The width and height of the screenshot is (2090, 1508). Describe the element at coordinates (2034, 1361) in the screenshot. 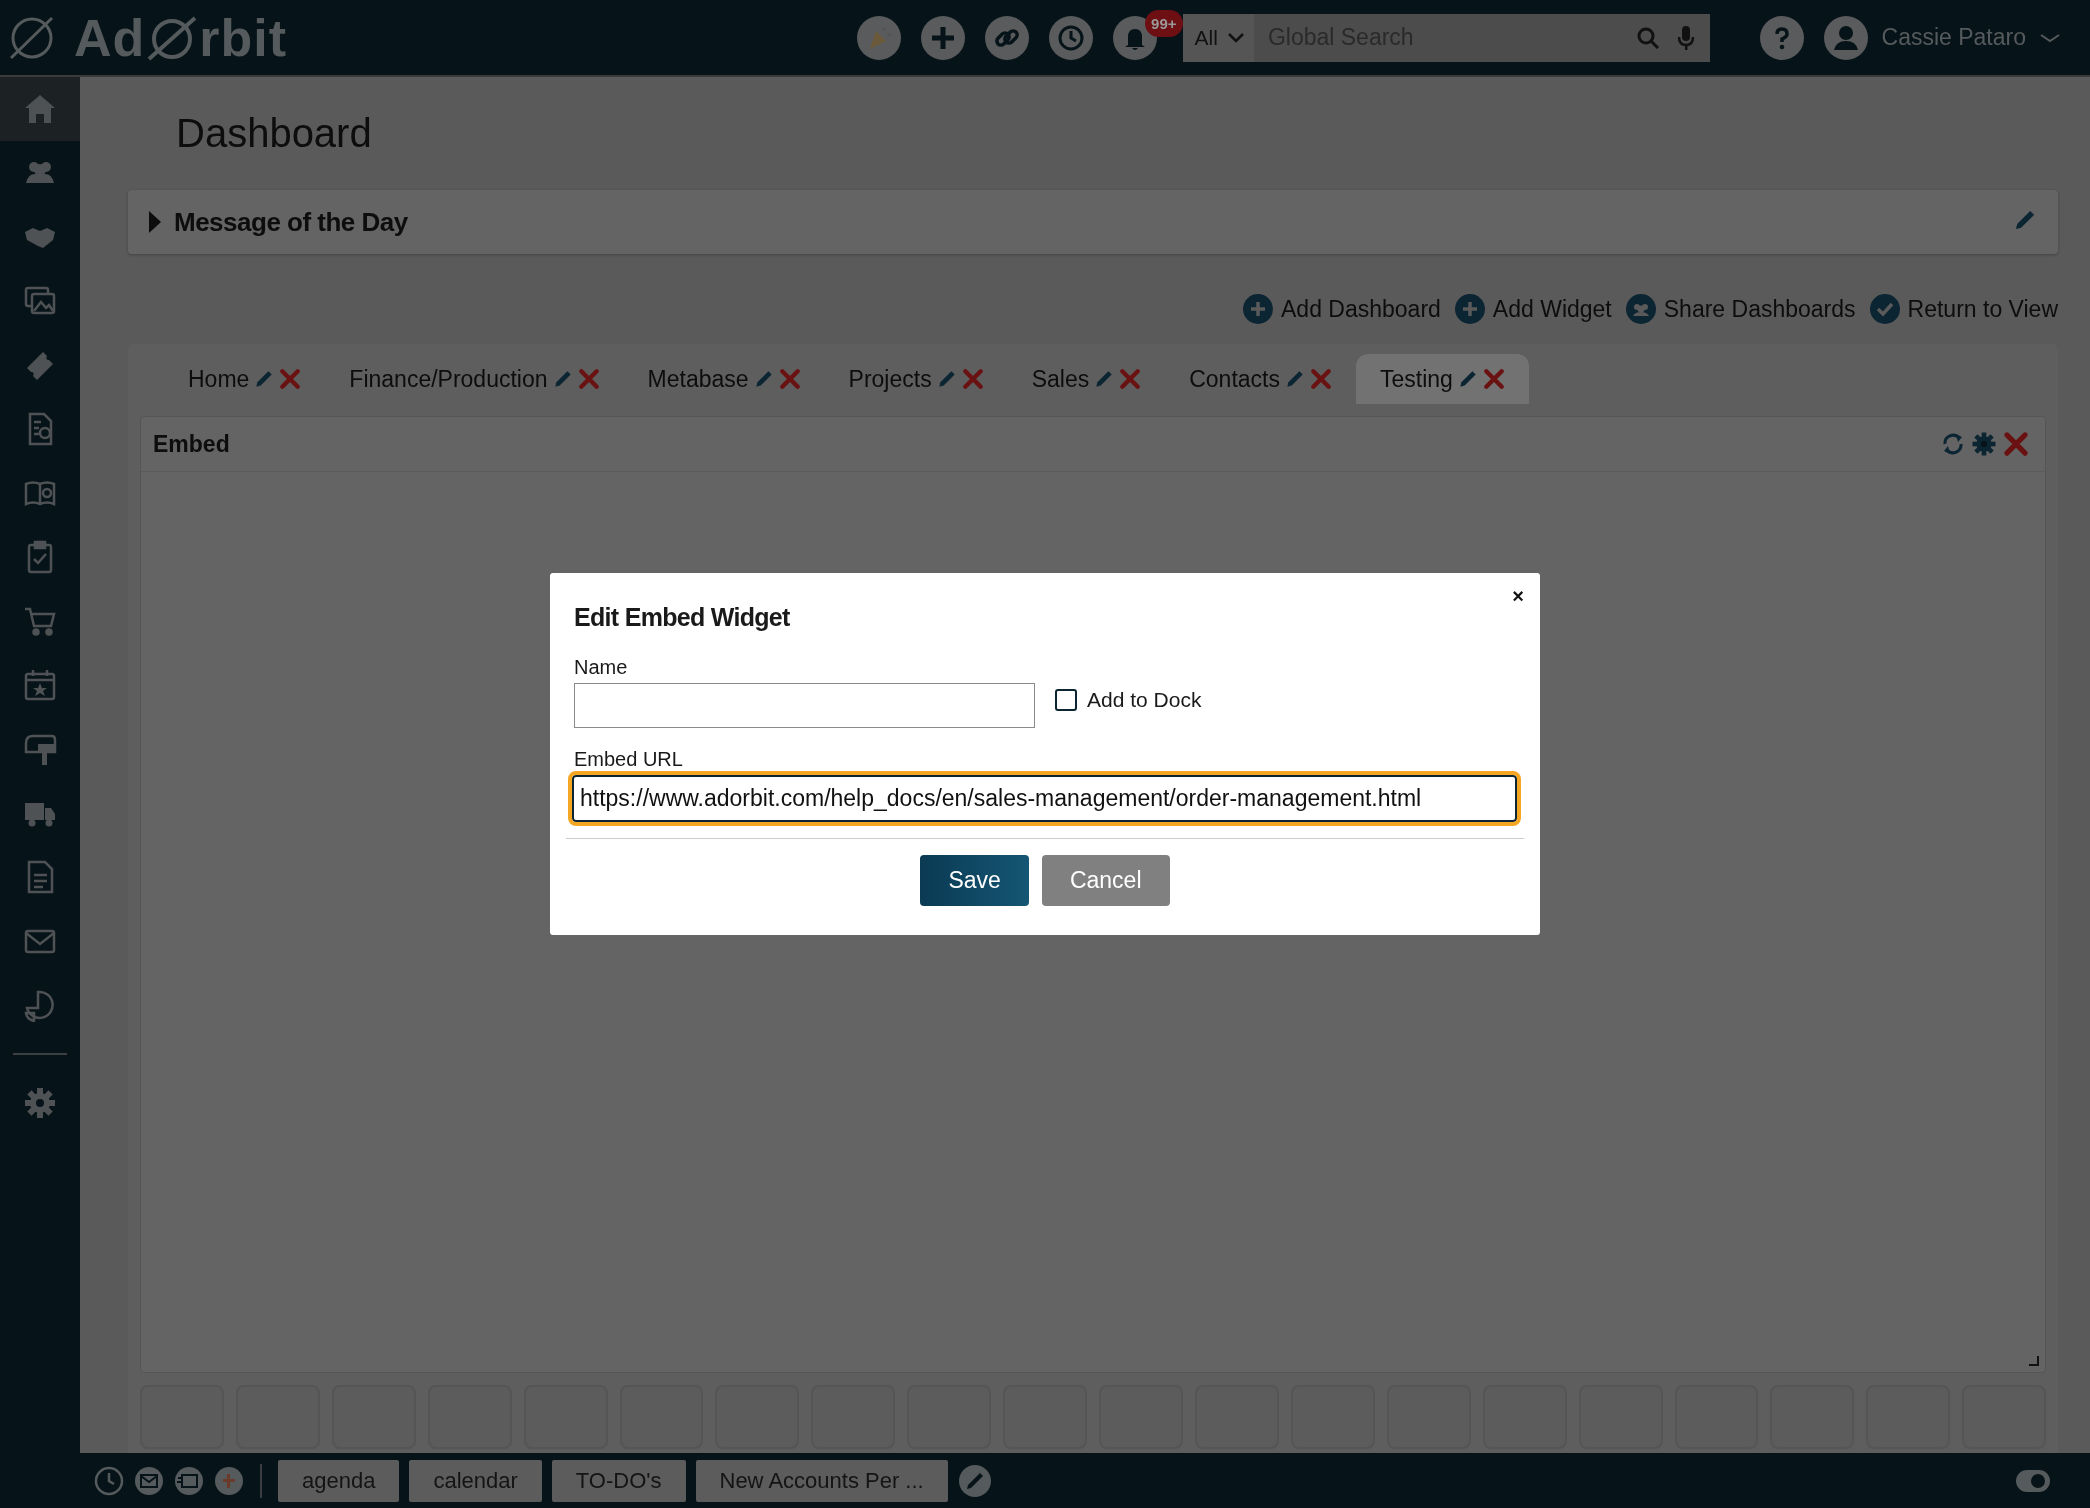

I see `resize-handle-icon` at that location.